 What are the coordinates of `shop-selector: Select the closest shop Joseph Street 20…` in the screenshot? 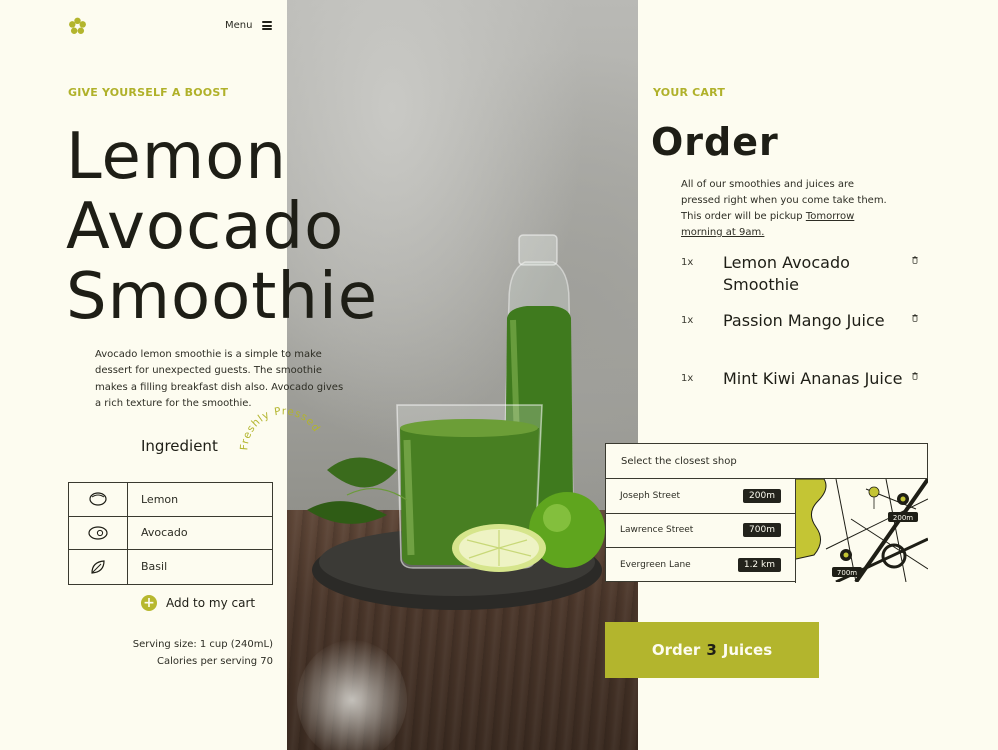 It's located at (766, 513).